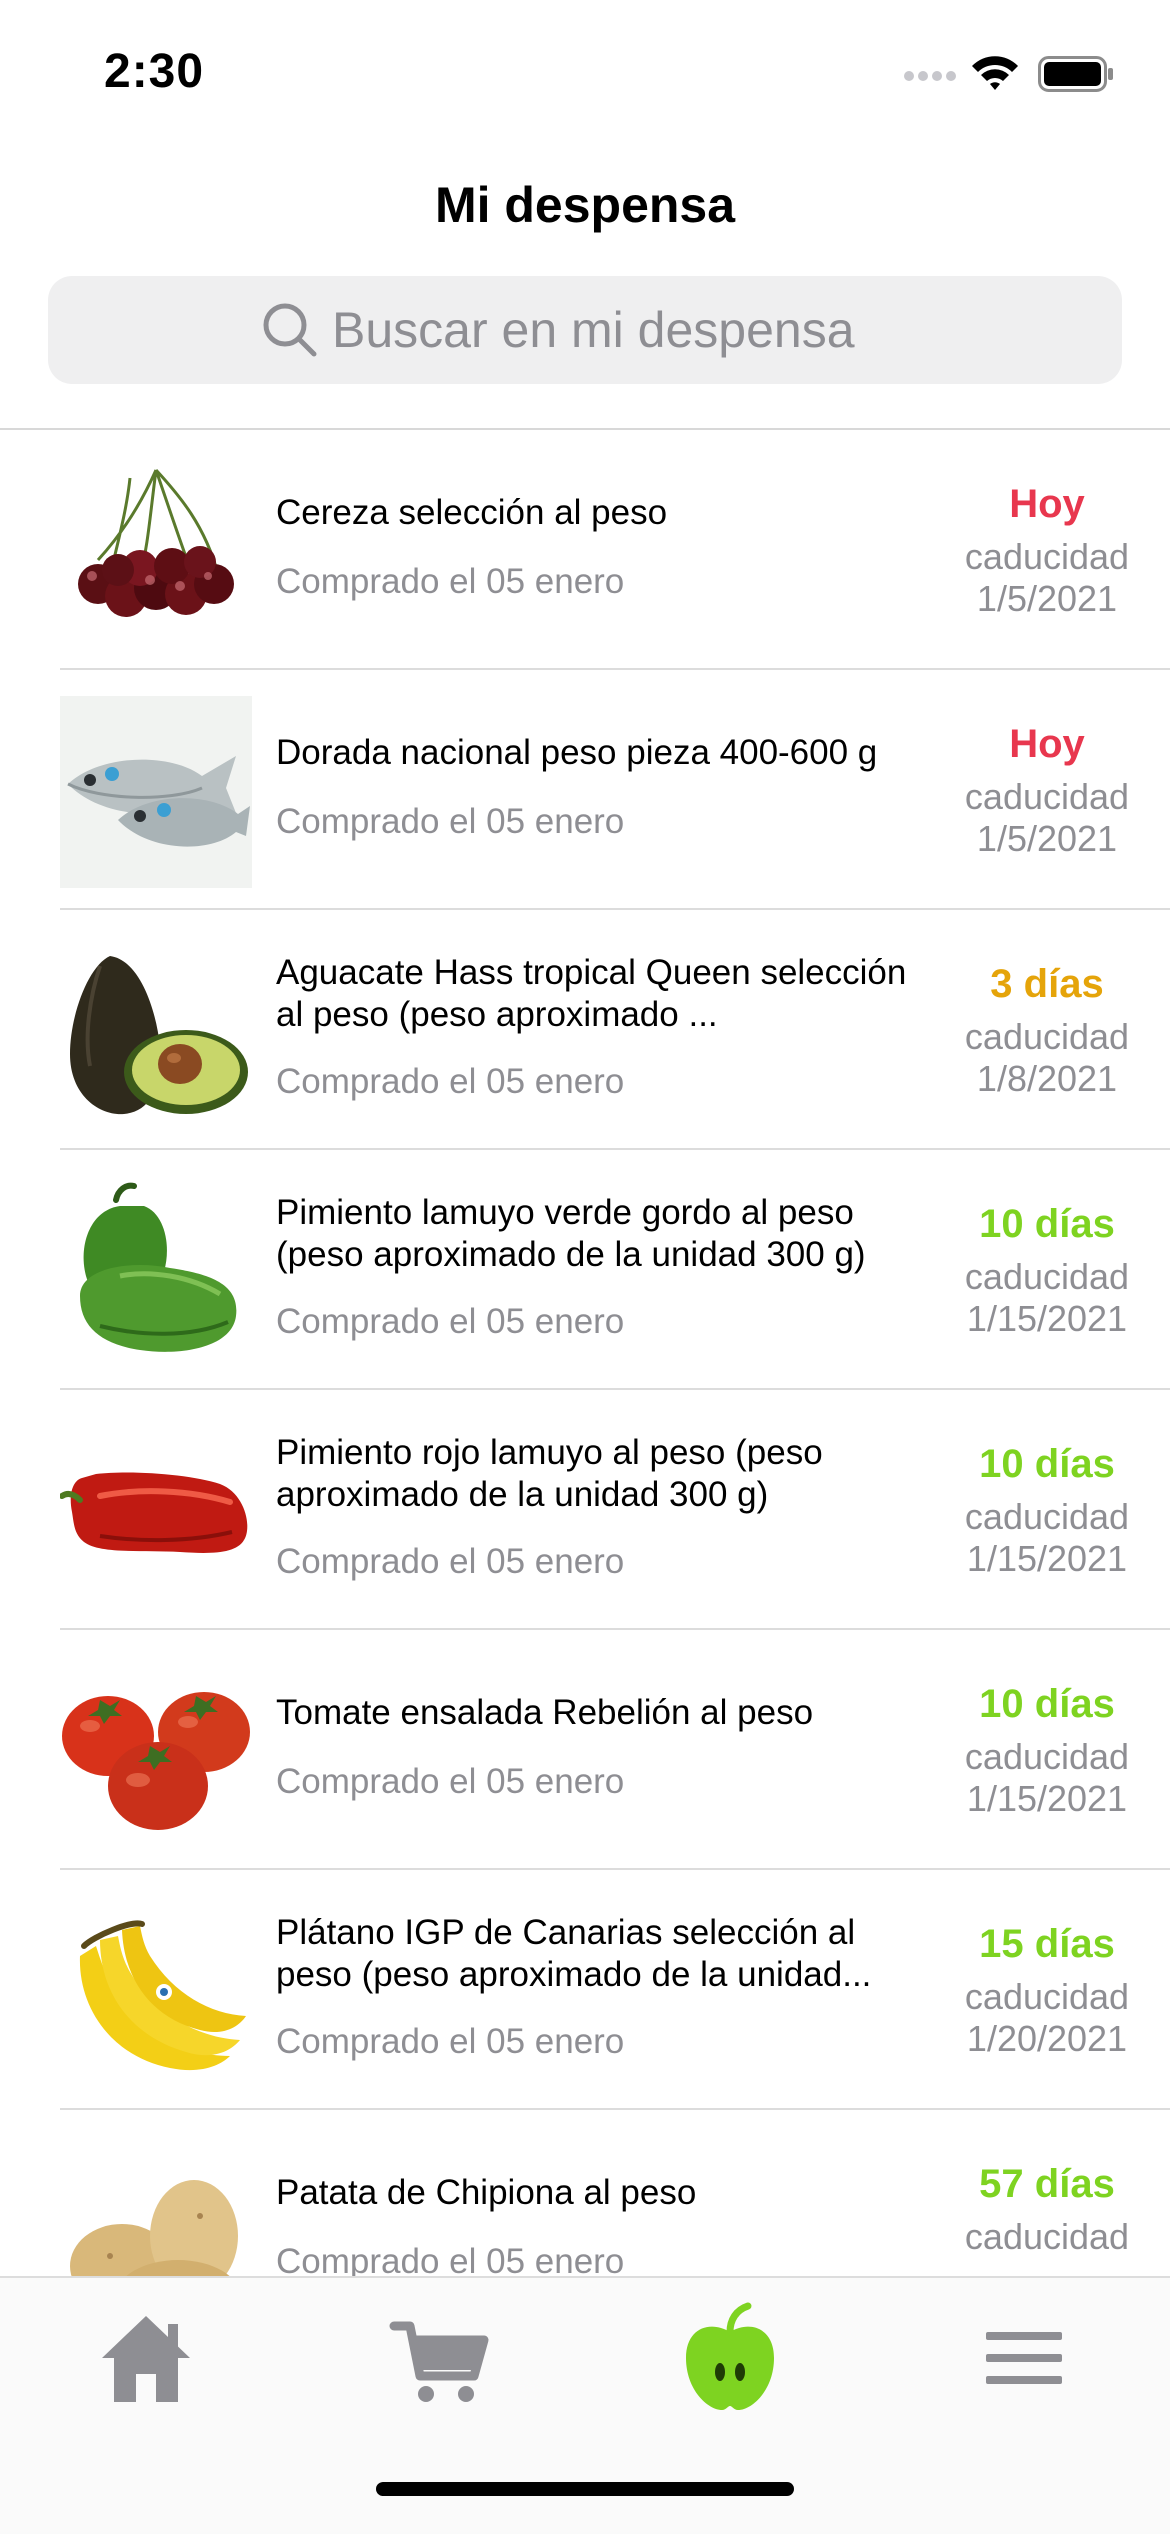  I want to click on expiry-date: 1/20/2021, so click(1047, 2038).